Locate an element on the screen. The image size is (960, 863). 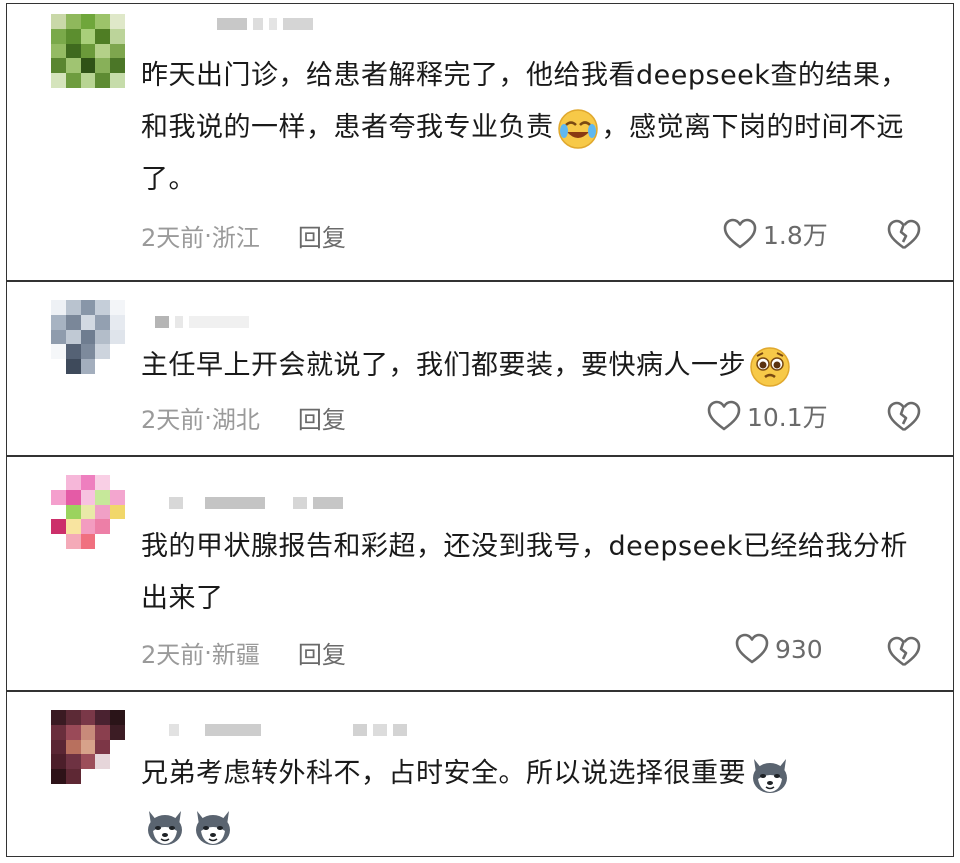
like-count: 10.1万 is located at coordinates (787, 417).